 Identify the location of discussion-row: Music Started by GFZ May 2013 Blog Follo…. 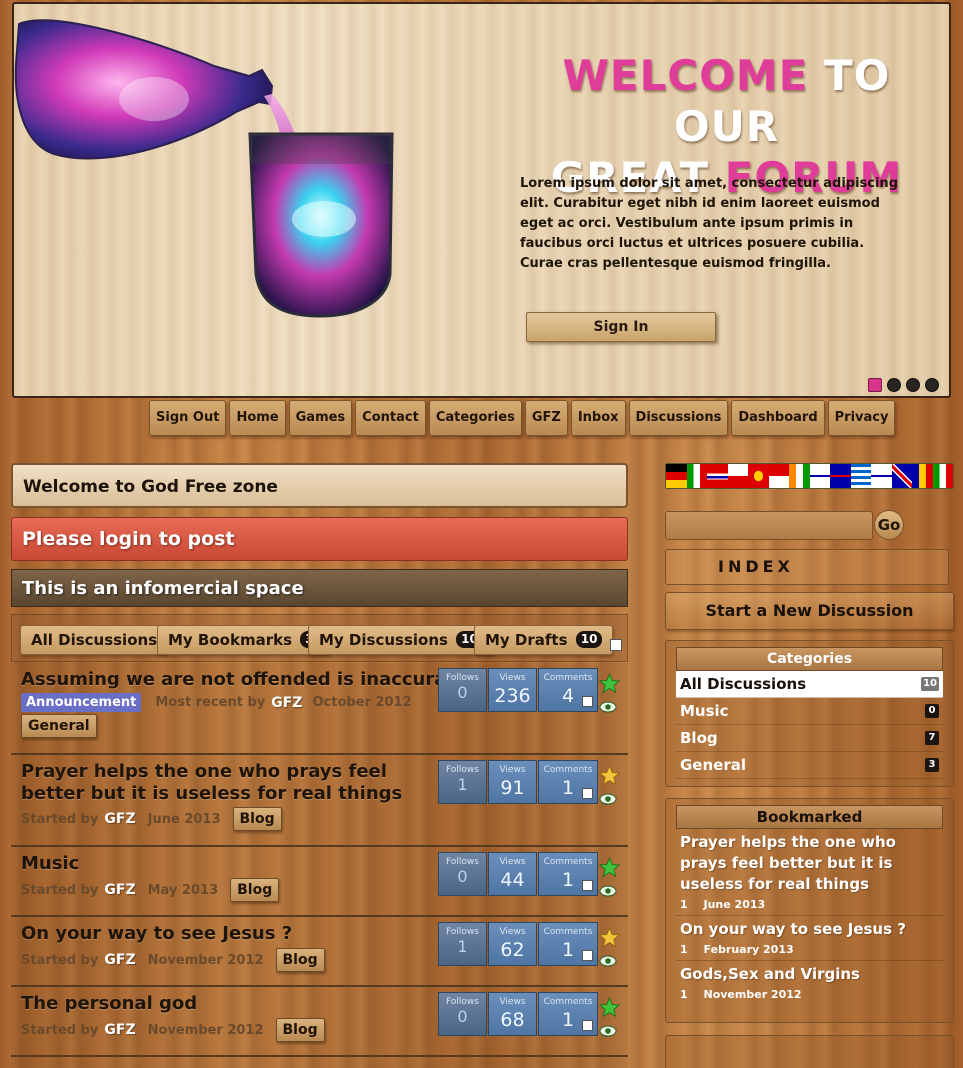
(319, 882).